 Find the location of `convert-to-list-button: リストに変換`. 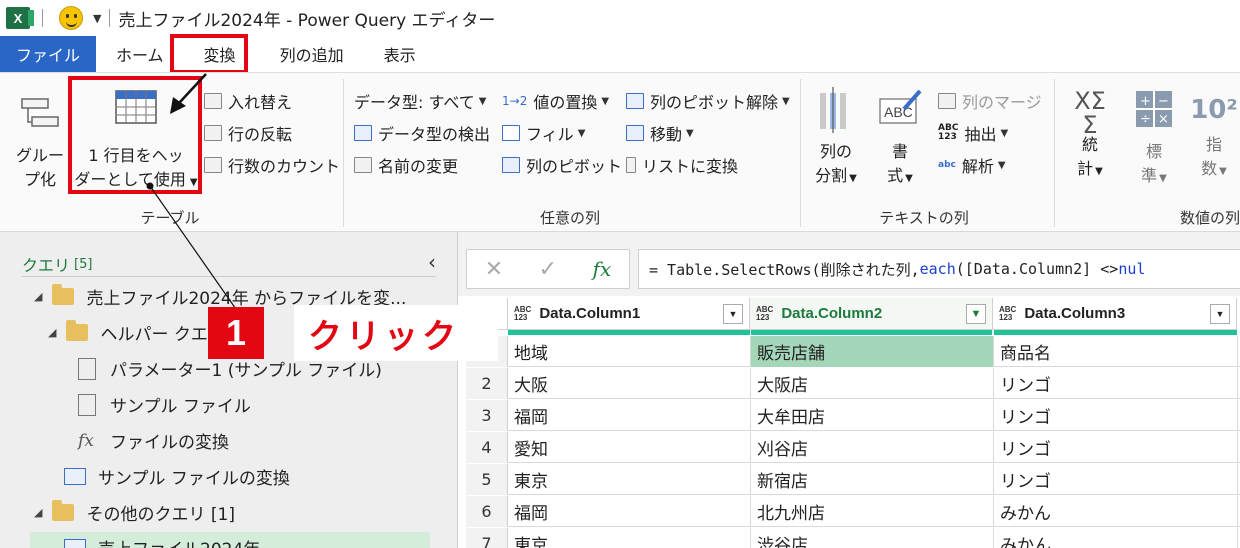

convert-to-list-button: リストに変換 is located at coordinates (682, 165).